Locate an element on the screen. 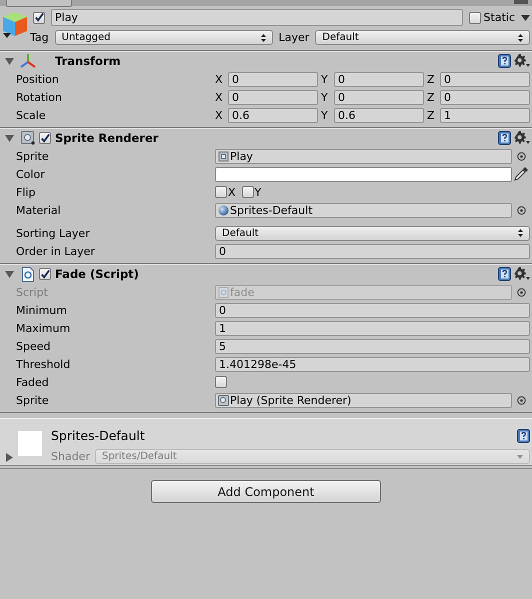  property-label: Order in Layer is located at coordinates (56, 251).